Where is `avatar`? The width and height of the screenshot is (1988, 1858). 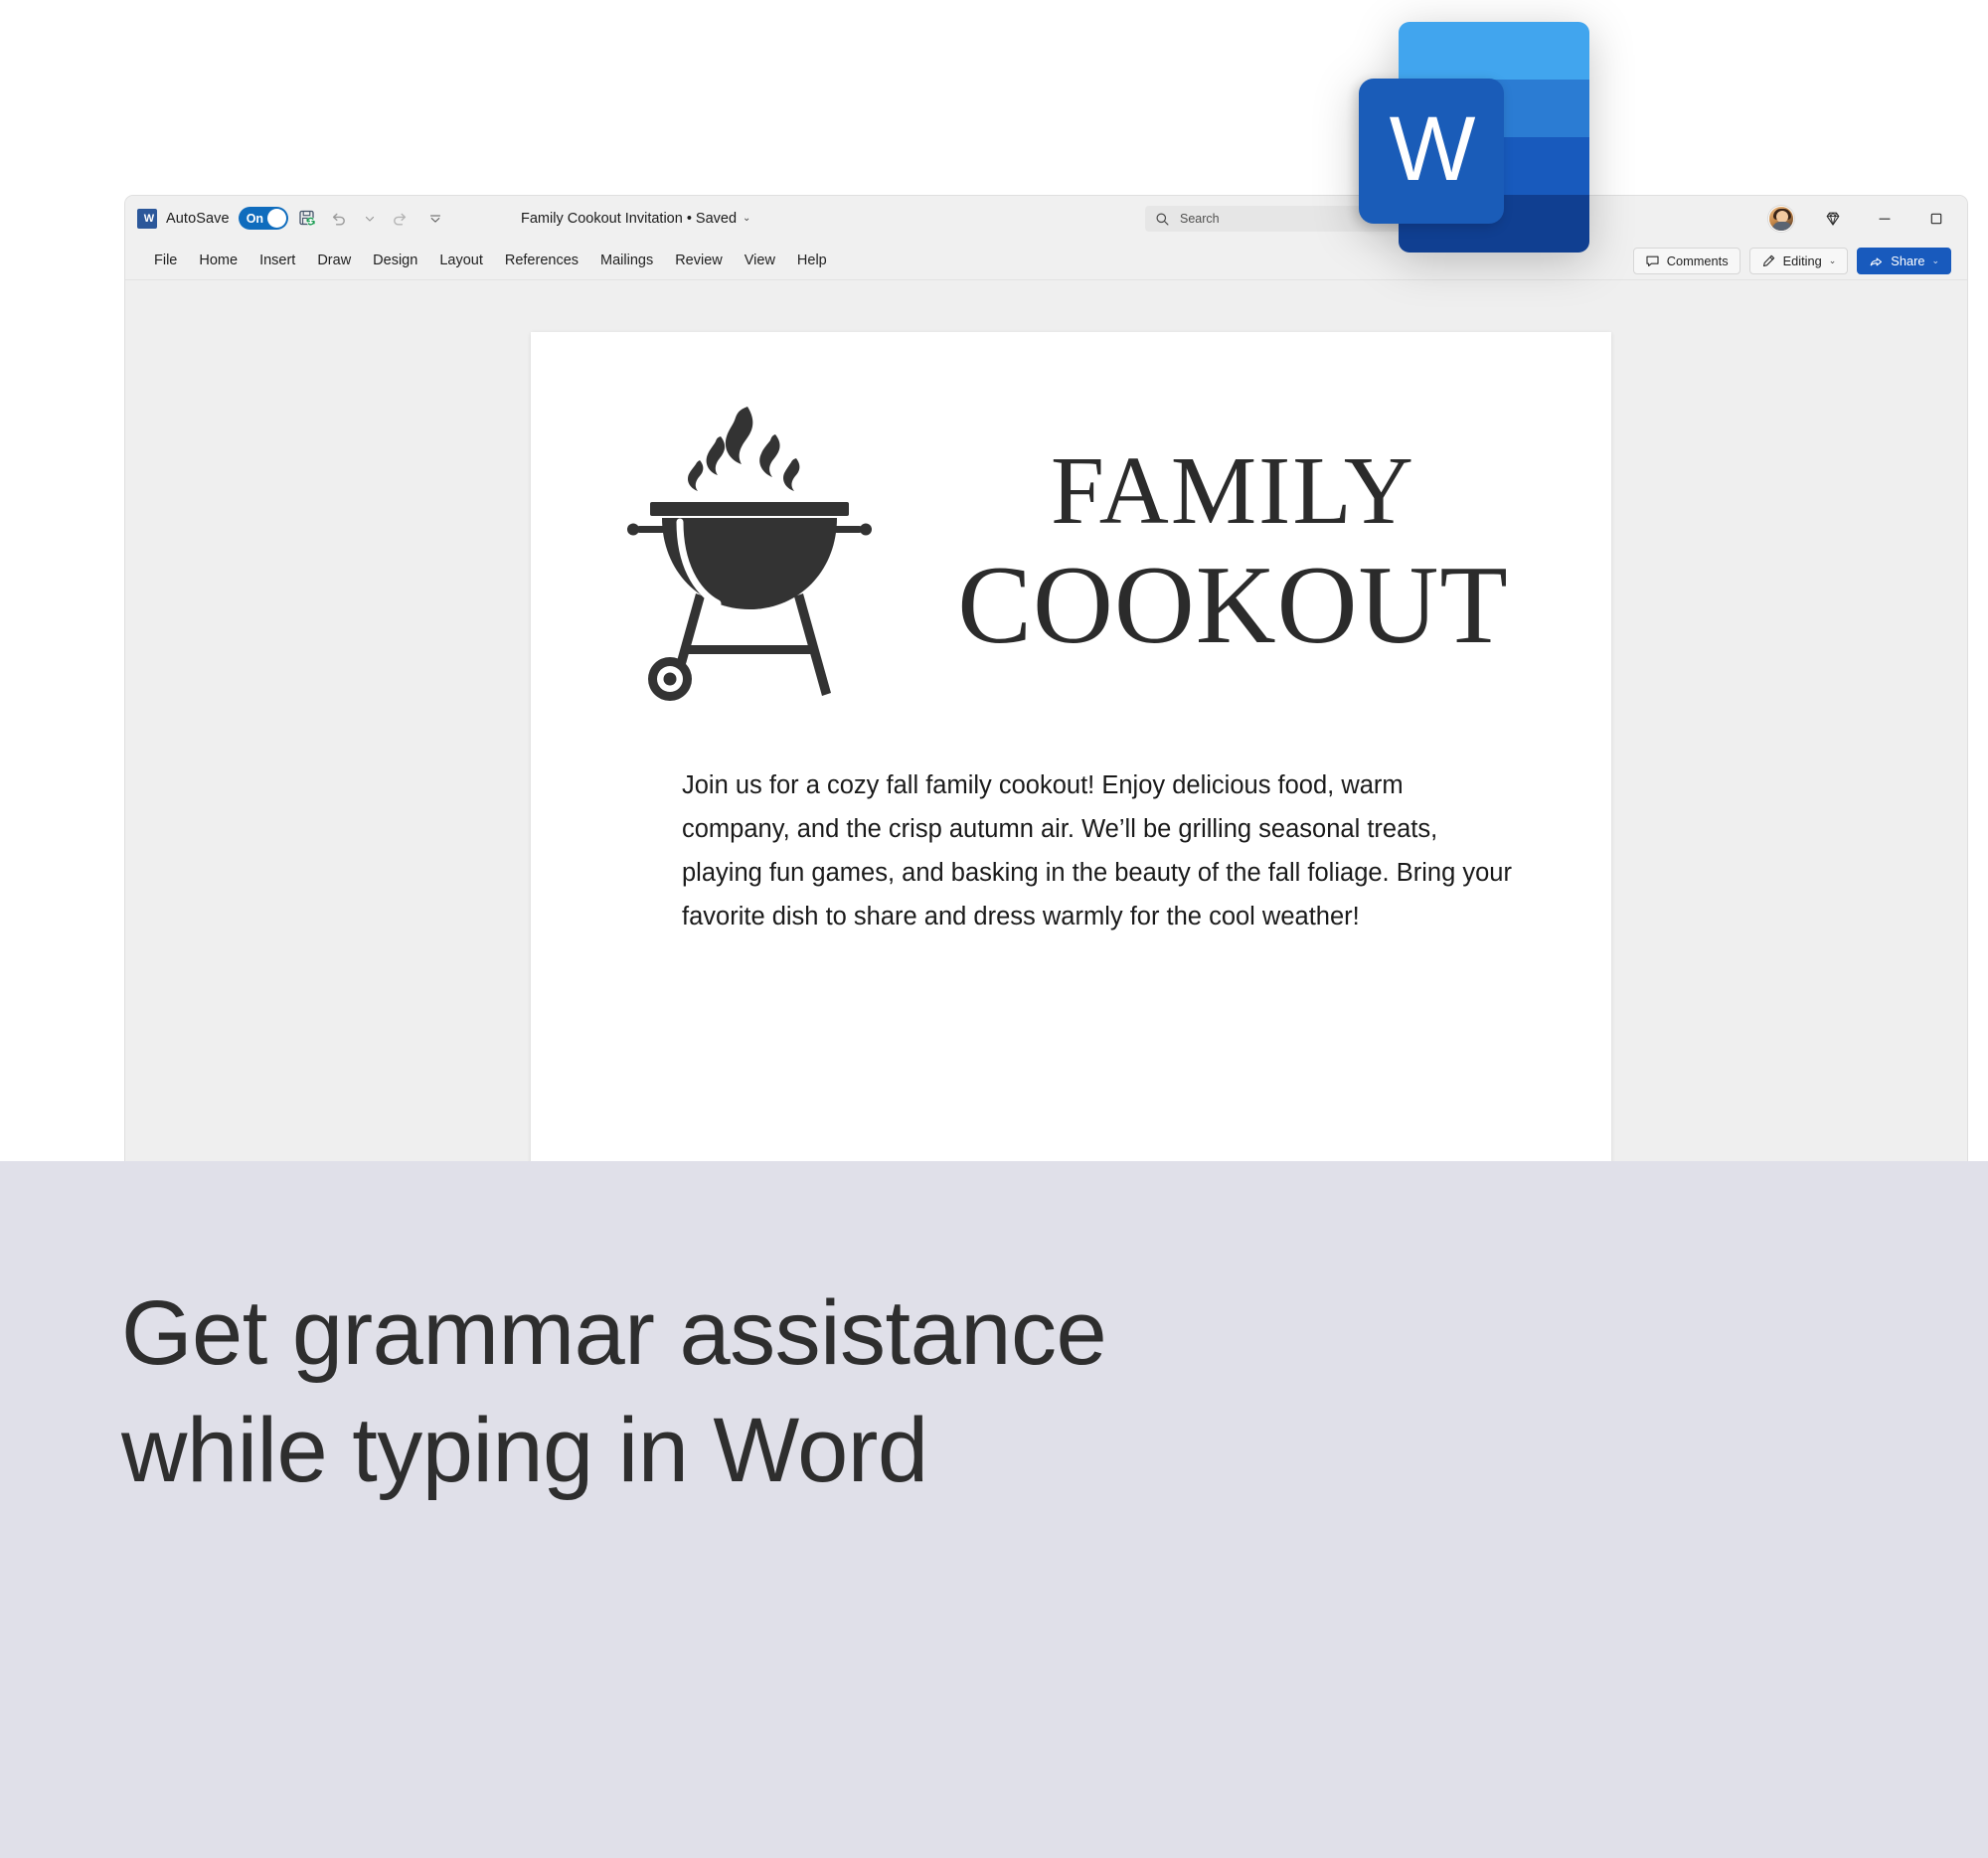 avatar is located at coordinates (1781, 218).